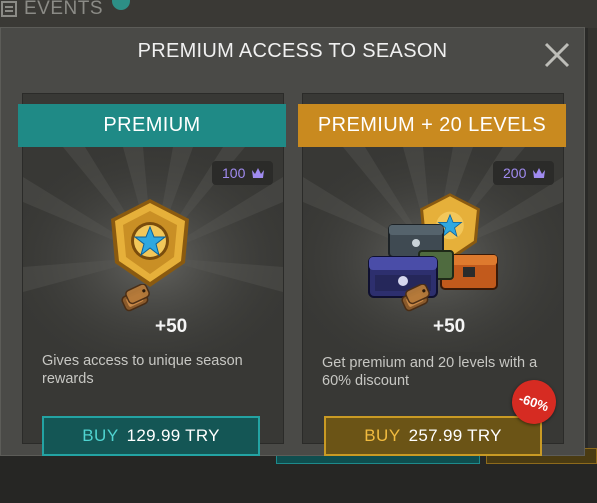 The image size is (597, 503). I want to click on modal-title: PREMIUM ACCESS TO SEASON, so click(292, 51).